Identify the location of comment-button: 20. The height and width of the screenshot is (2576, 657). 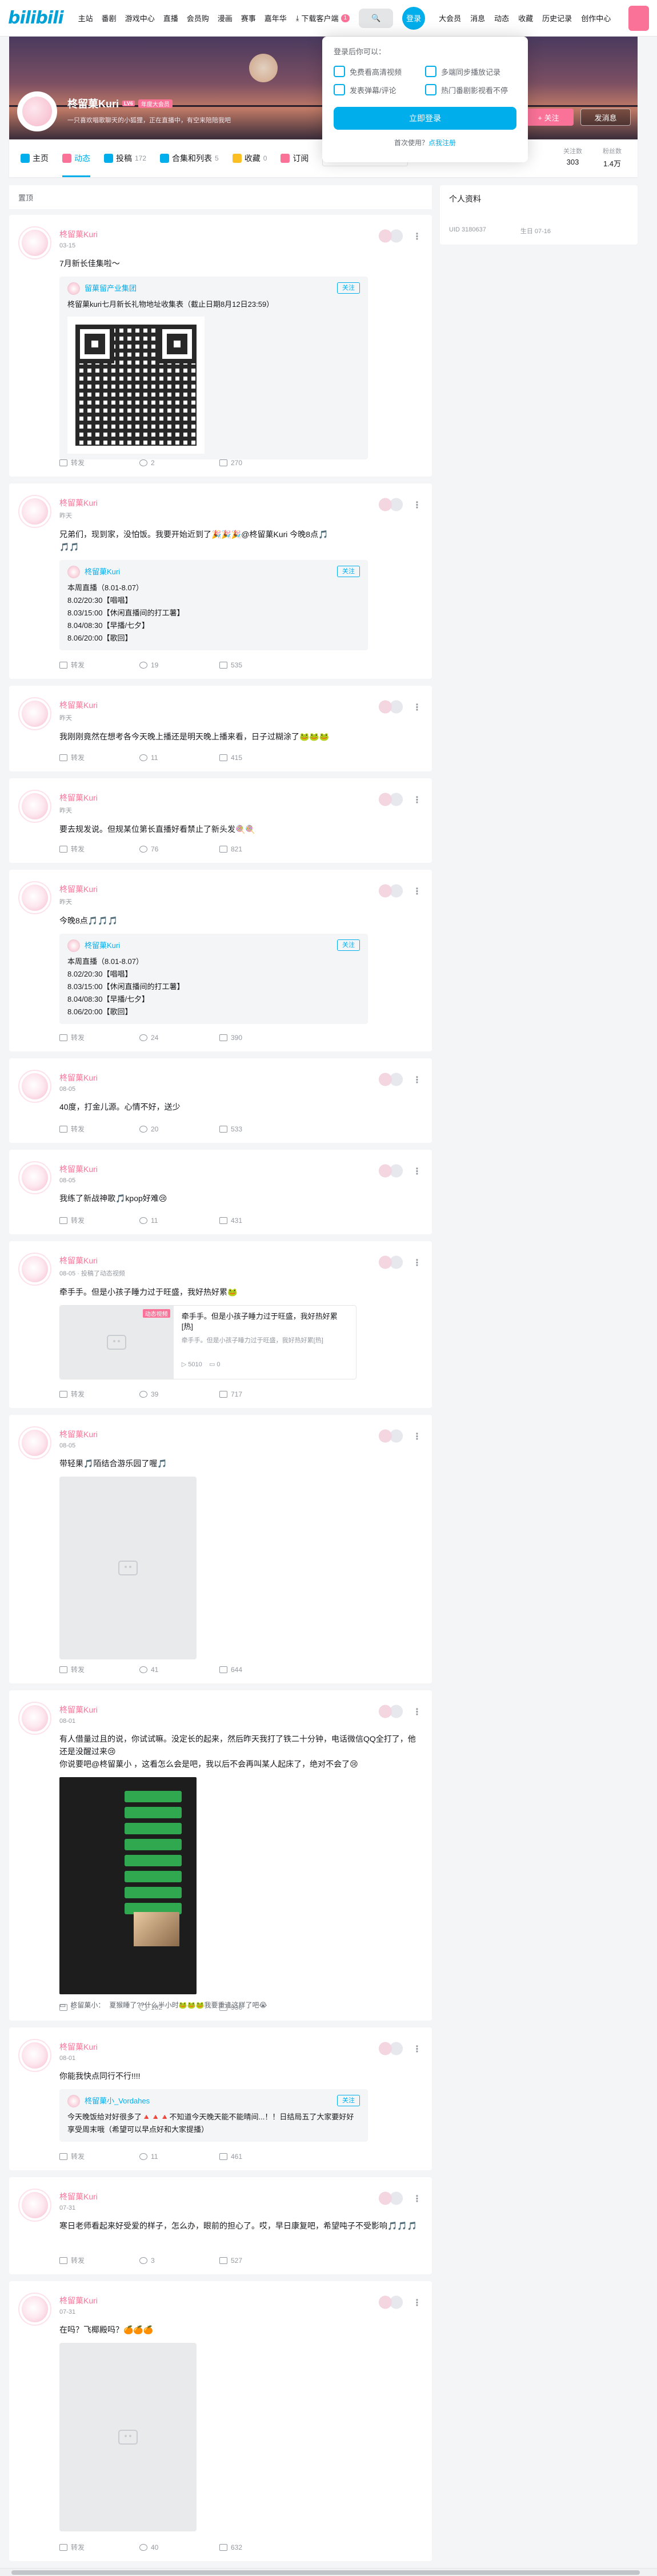
(162, 1129).